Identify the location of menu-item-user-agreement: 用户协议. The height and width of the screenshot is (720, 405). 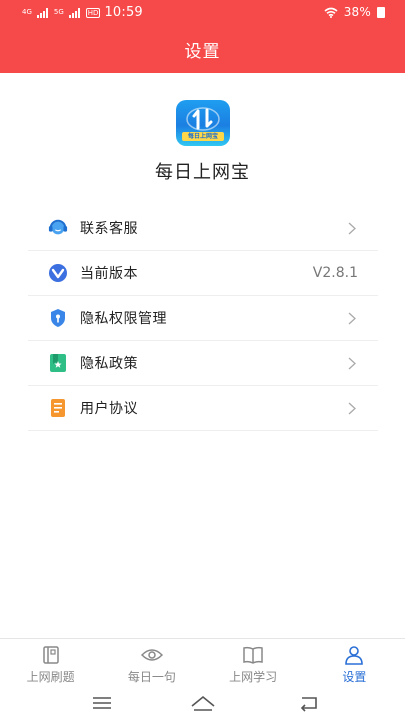
(203, 408).